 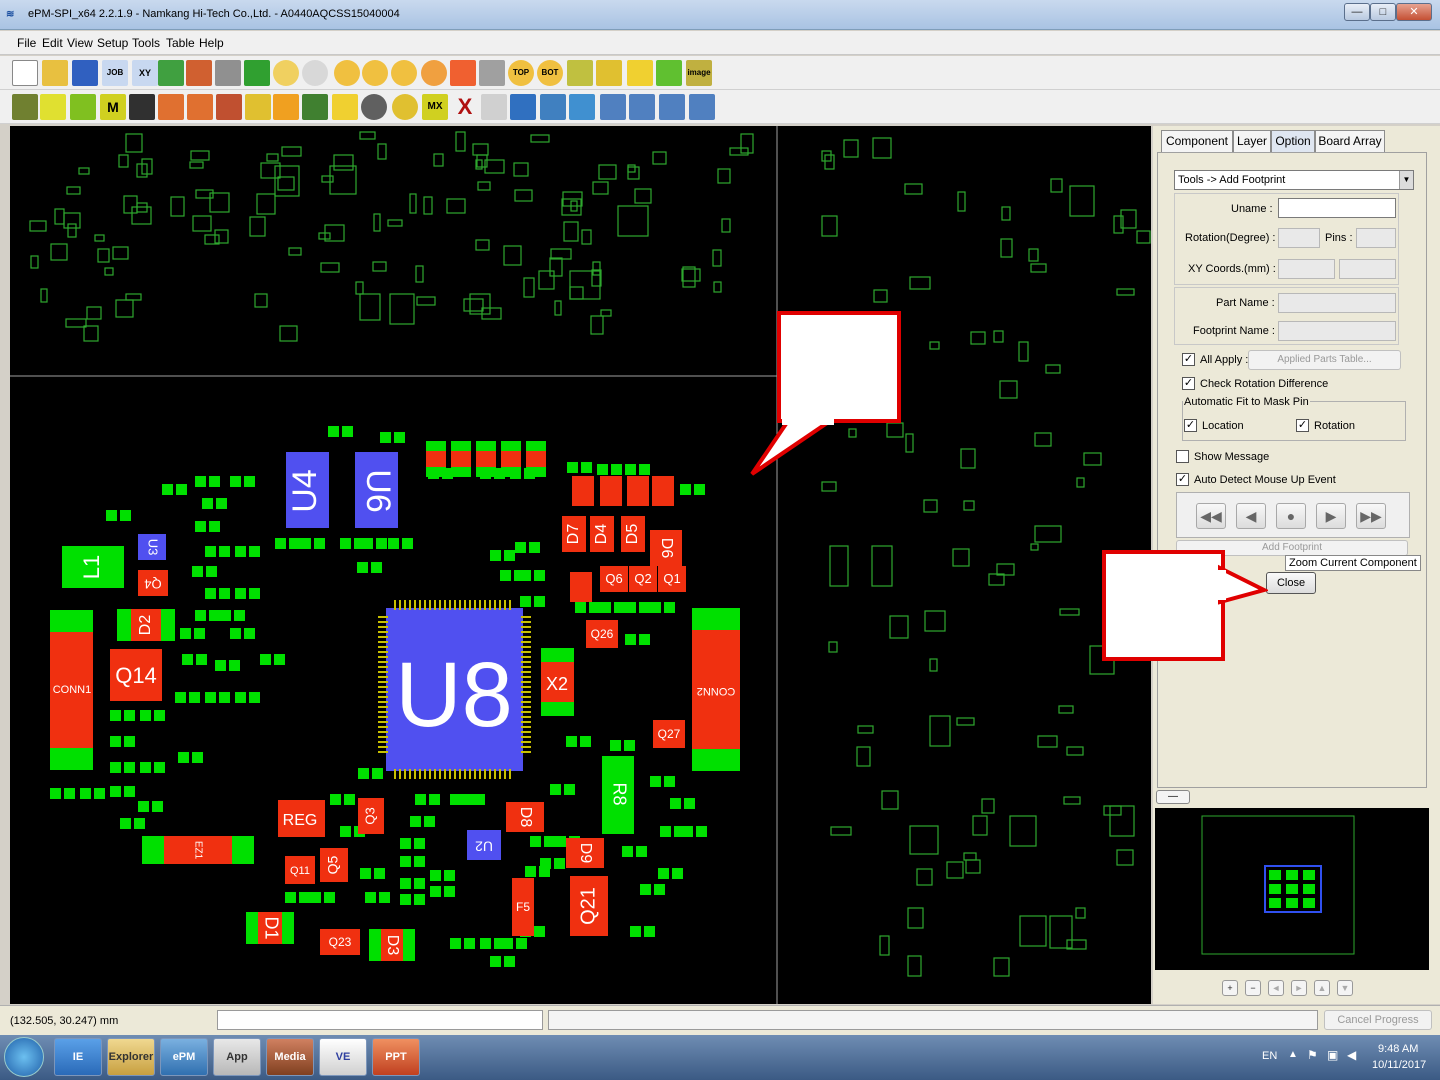 What do you see at coordinates (258, 107) in the screenshot?
I see `move-icon` at bounding box center [258, 107].